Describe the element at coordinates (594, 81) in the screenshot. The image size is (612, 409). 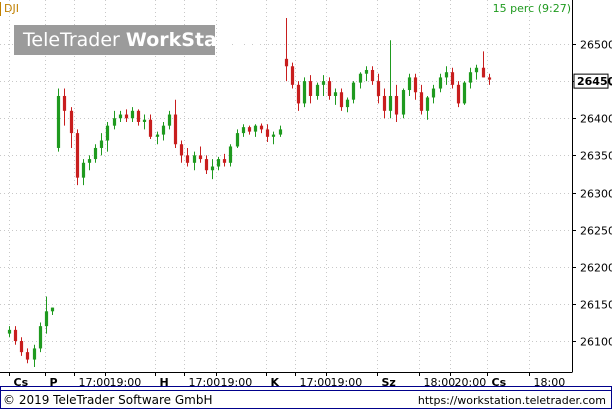
I see `current-value-label: 26450` at that location.